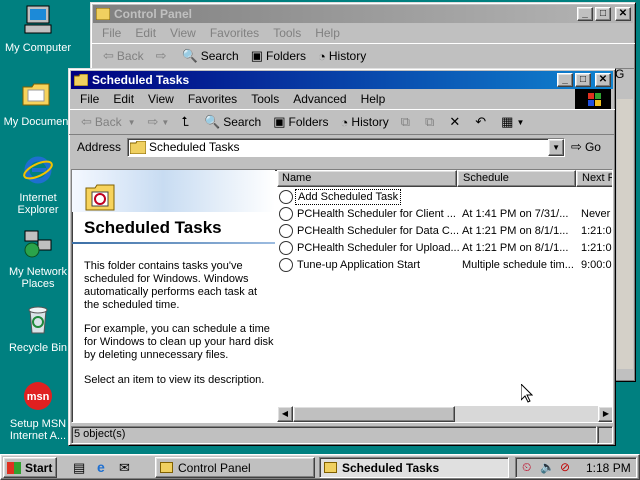 Image resolution: width=640 pixels, height=480 pixels. What do you see at coordinates (526, 467) in the screenshot?
I see `task-scheduler-tray-icon: ⏲` at bounding box center [526, 467].